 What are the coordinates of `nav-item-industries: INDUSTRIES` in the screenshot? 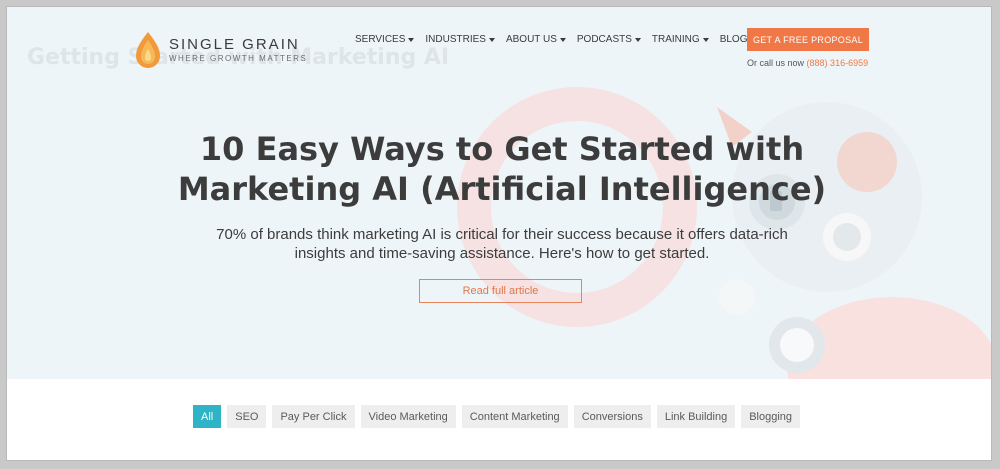 It's located at (460, 39).